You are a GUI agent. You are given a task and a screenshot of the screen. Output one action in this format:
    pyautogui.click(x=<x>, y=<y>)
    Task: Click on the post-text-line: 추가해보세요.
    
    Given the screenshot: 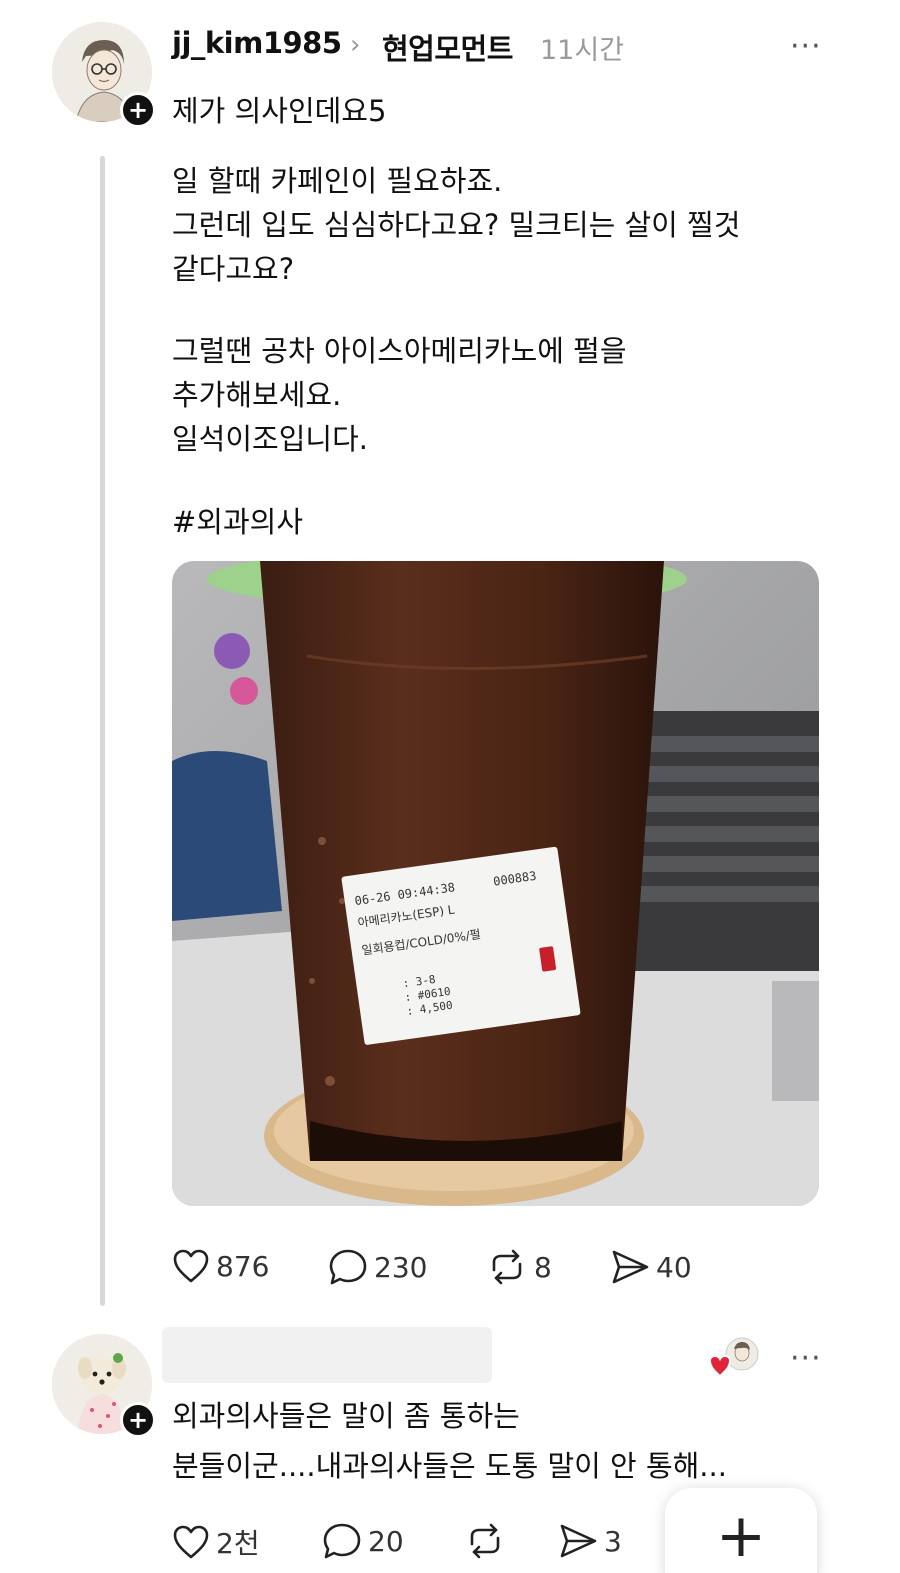 What is the action you would take?
    pyautogui.click(x=257, y=395)
    